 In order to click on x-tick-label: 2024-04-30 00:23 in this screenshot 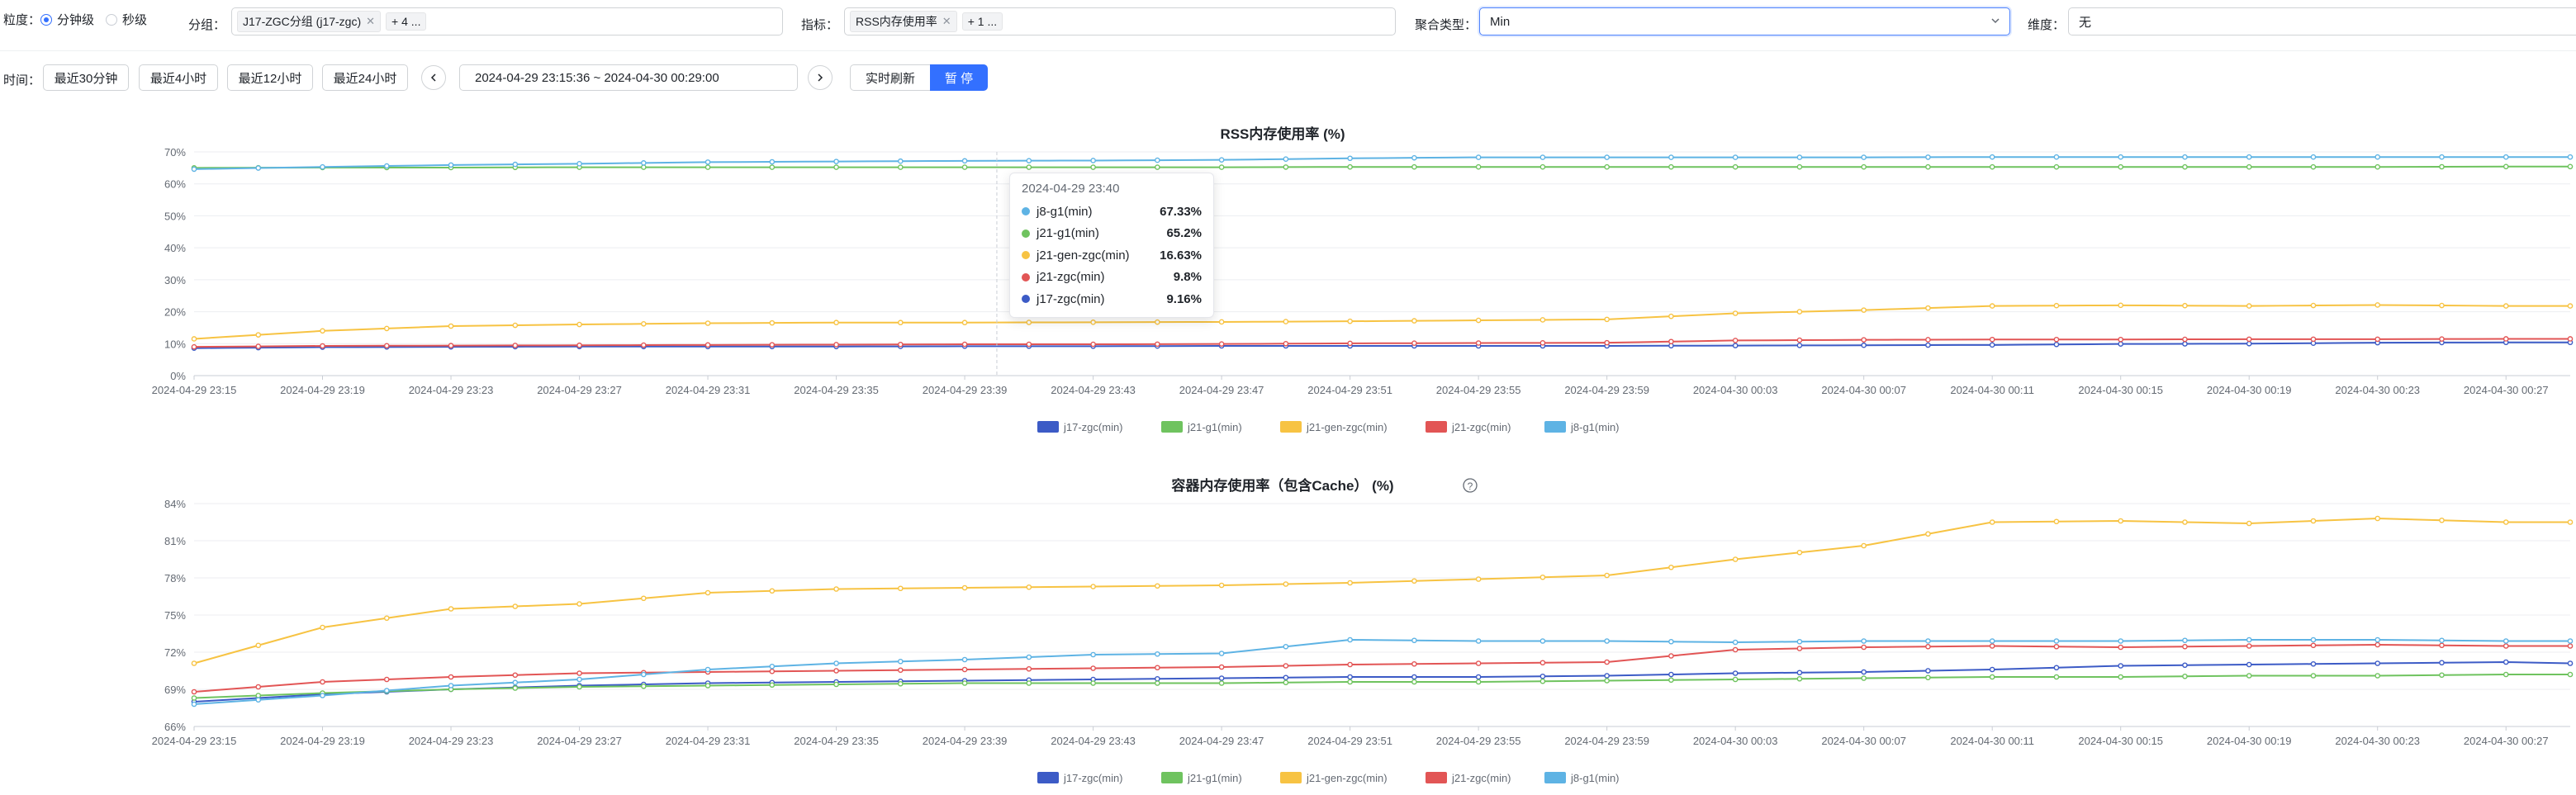, I will do `click(2377, 741)`.